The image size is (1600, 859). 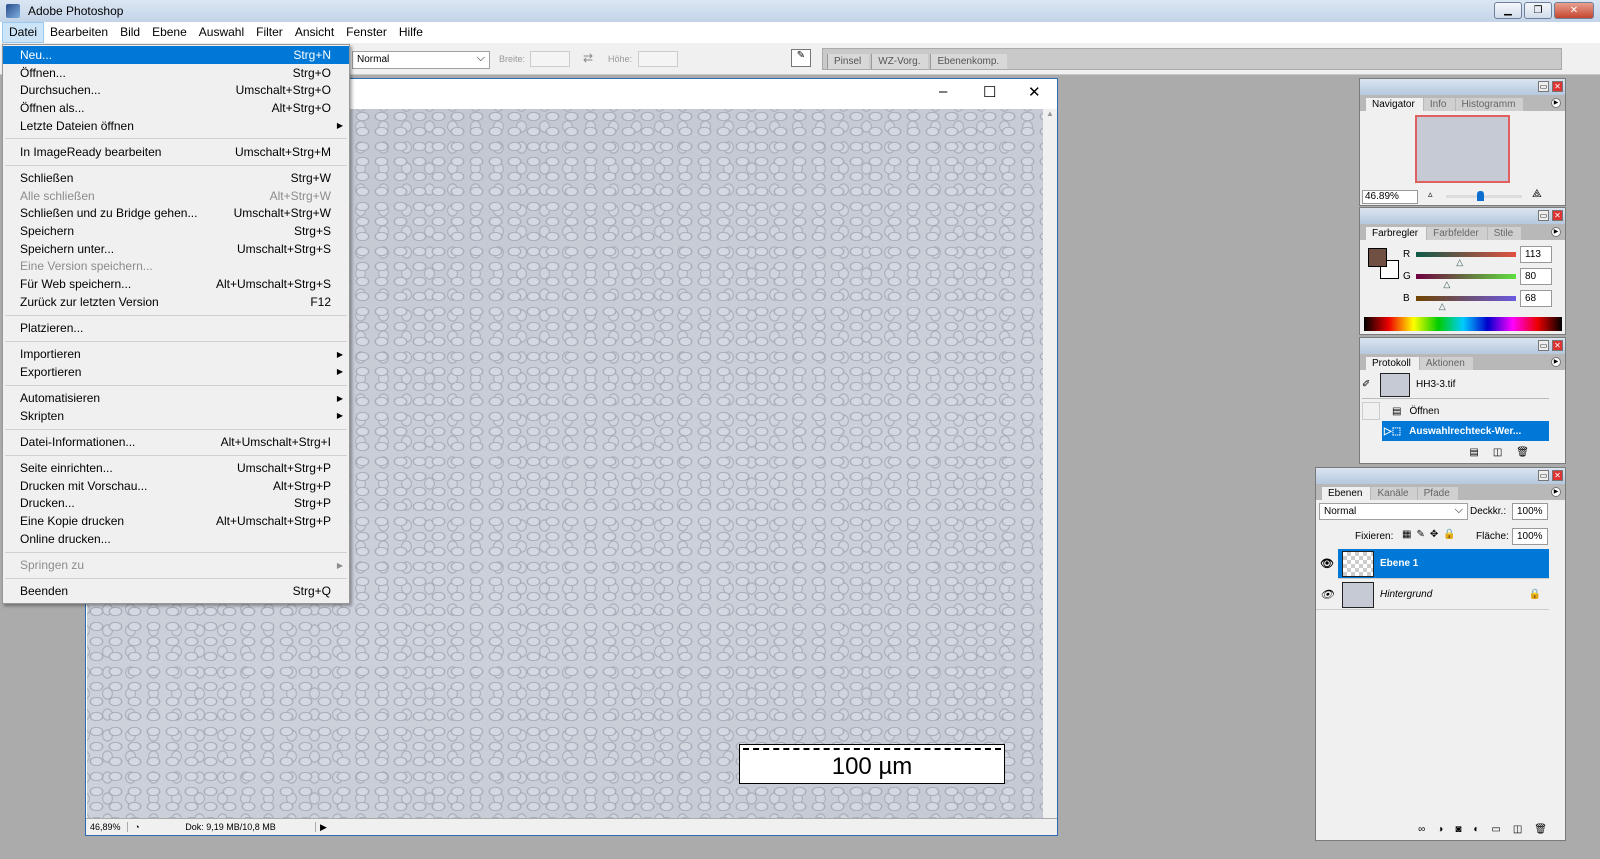 I want to click on color-ramp, so click(x=1463, y=324).